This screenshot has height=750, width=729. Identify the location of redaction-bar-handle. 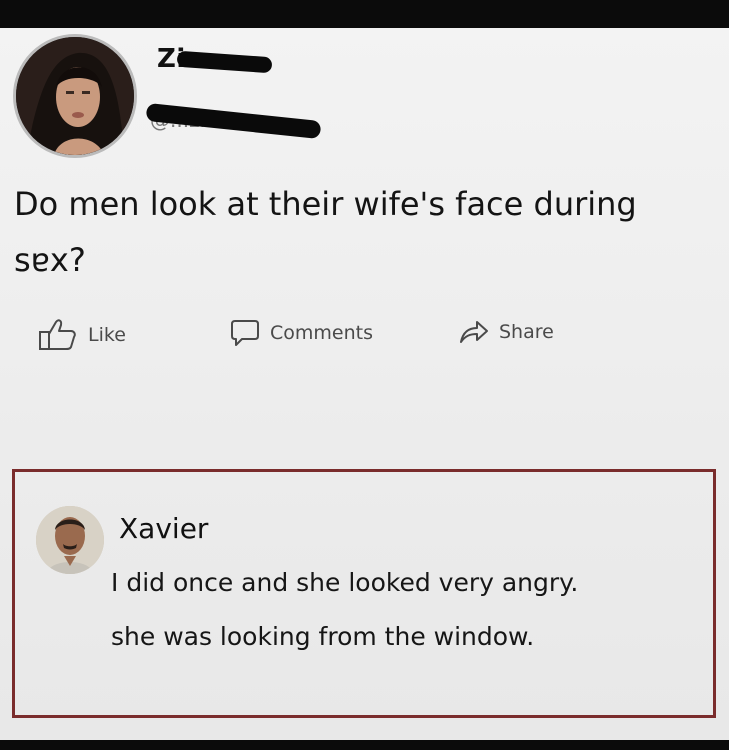
(233, 121).